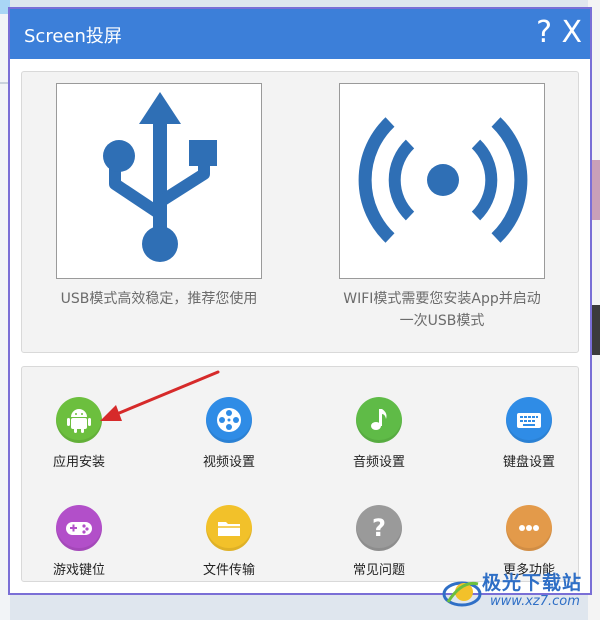  What do you see at coordinates (160, 177) in the screenshot?
I see `usb-icon` at bounding box center [160, 177].